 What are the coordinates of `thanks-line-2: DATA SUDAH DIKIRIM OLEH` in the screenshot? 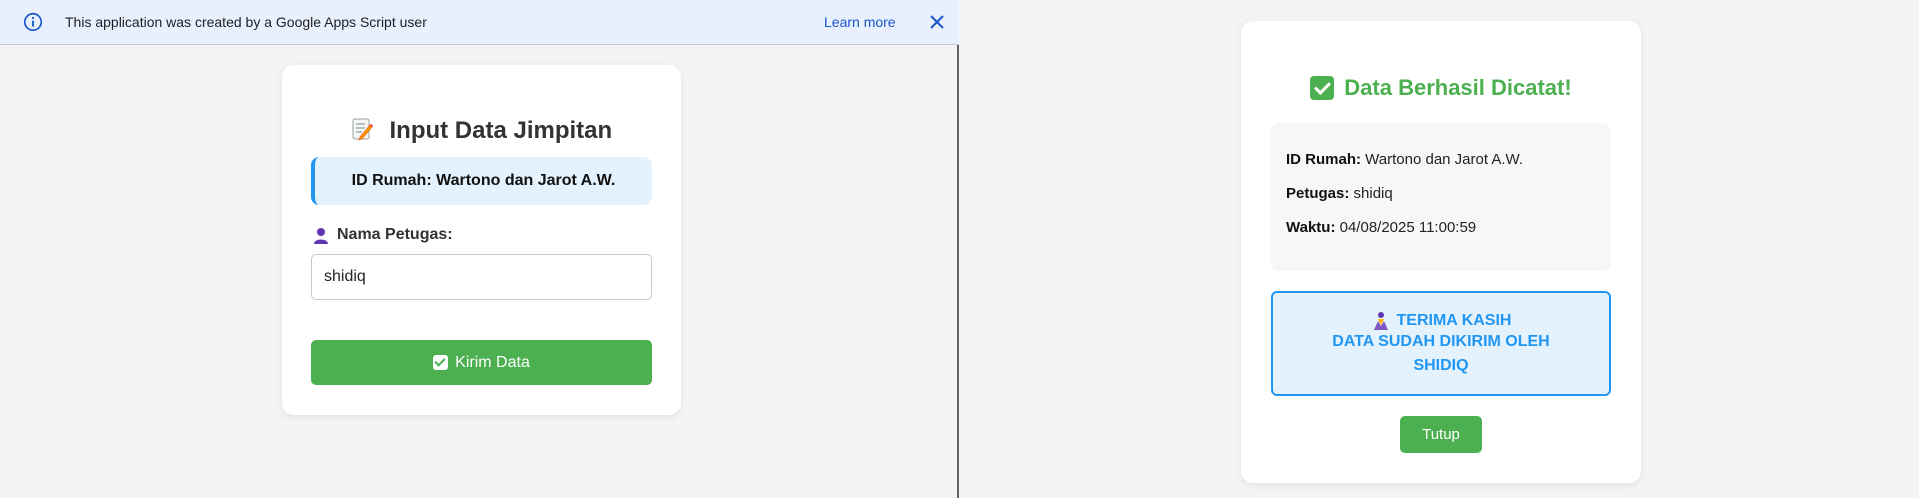 It's located at (1441, 341).